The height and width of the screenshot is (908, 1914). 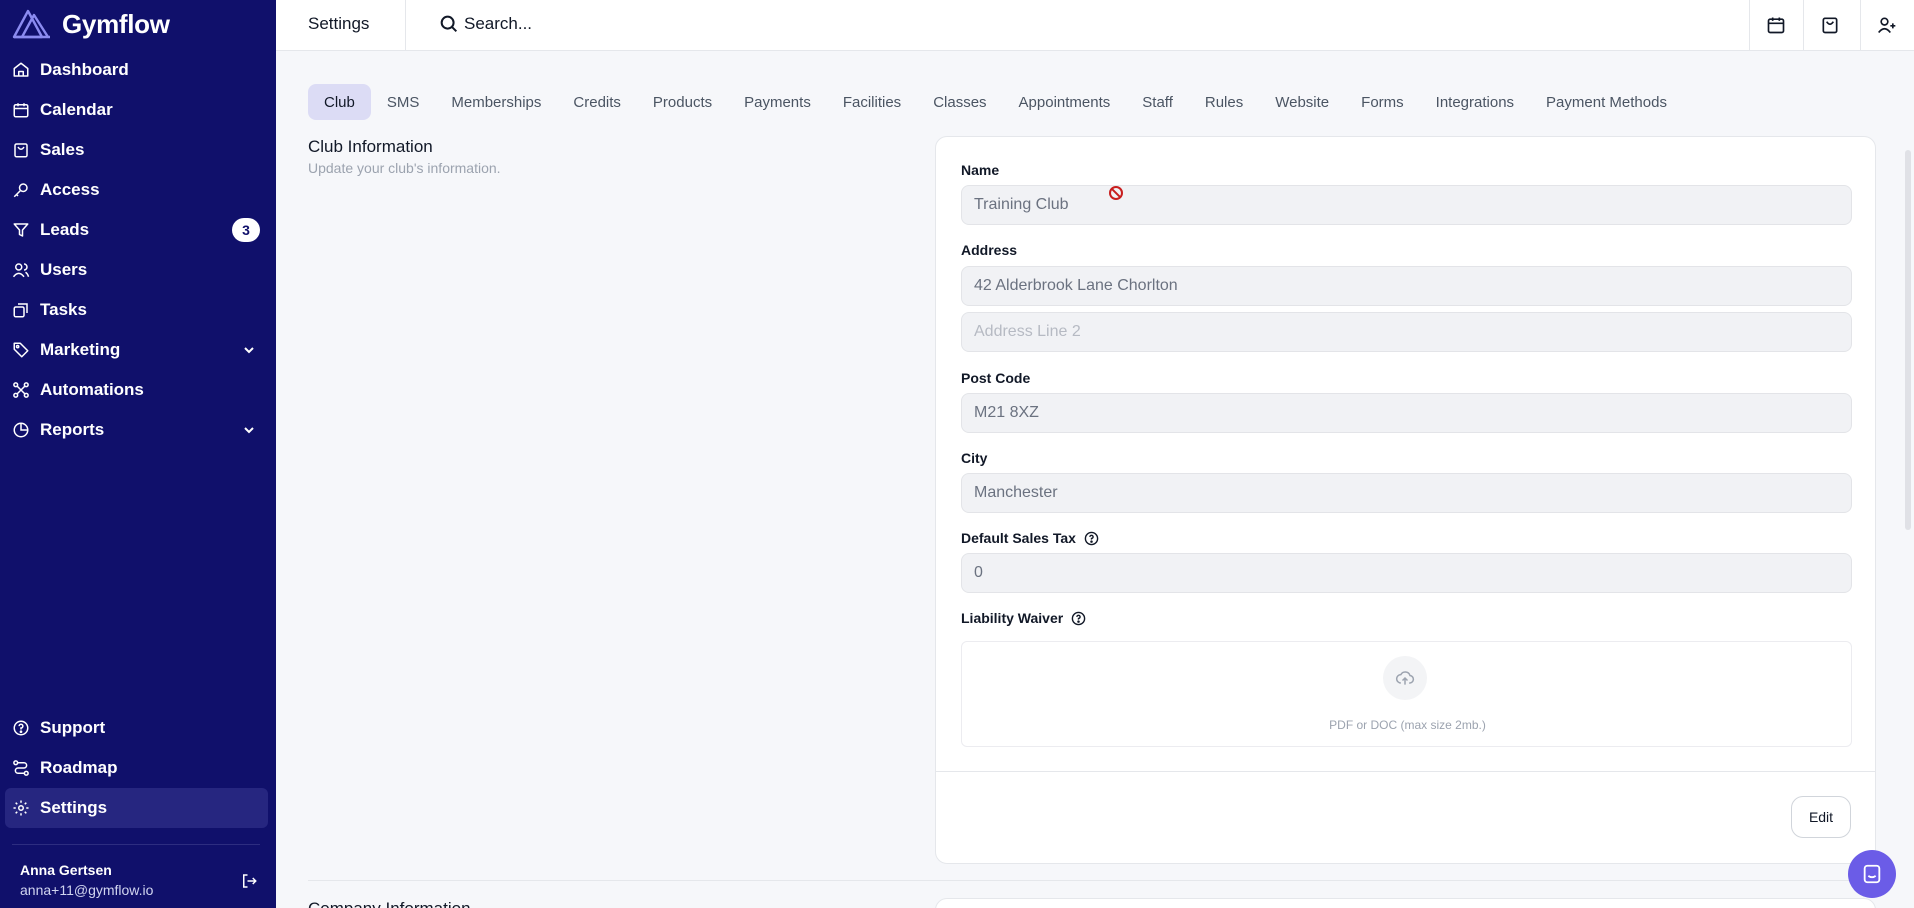 I want to click on scrollbar, so click(x=1908, y=340).